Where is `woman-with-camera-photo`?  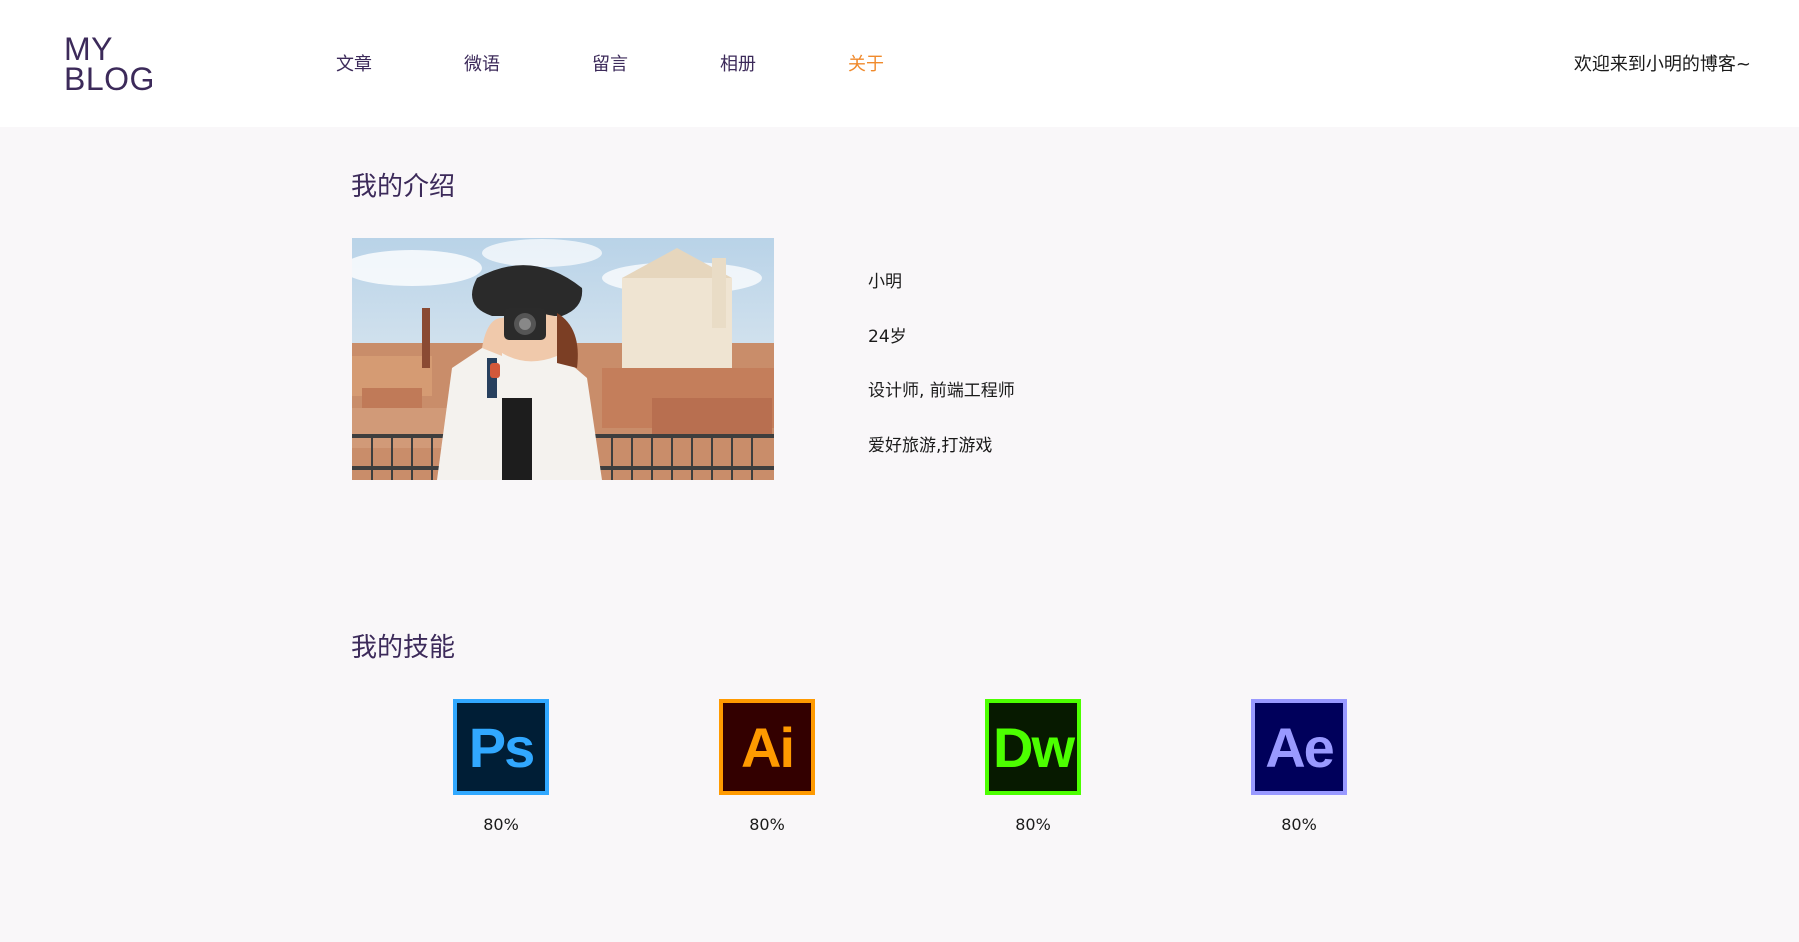
woman-with-camera-photo is located at coordinates (563, 359).